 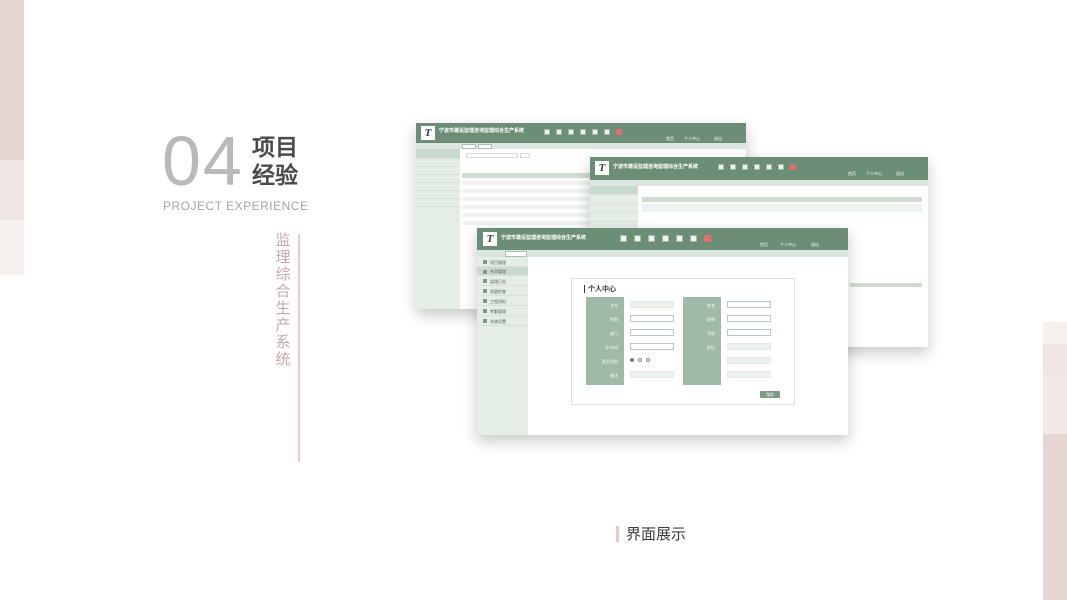 I want to click on field-label-right-0: 姓名, so click(x=711, y=305).